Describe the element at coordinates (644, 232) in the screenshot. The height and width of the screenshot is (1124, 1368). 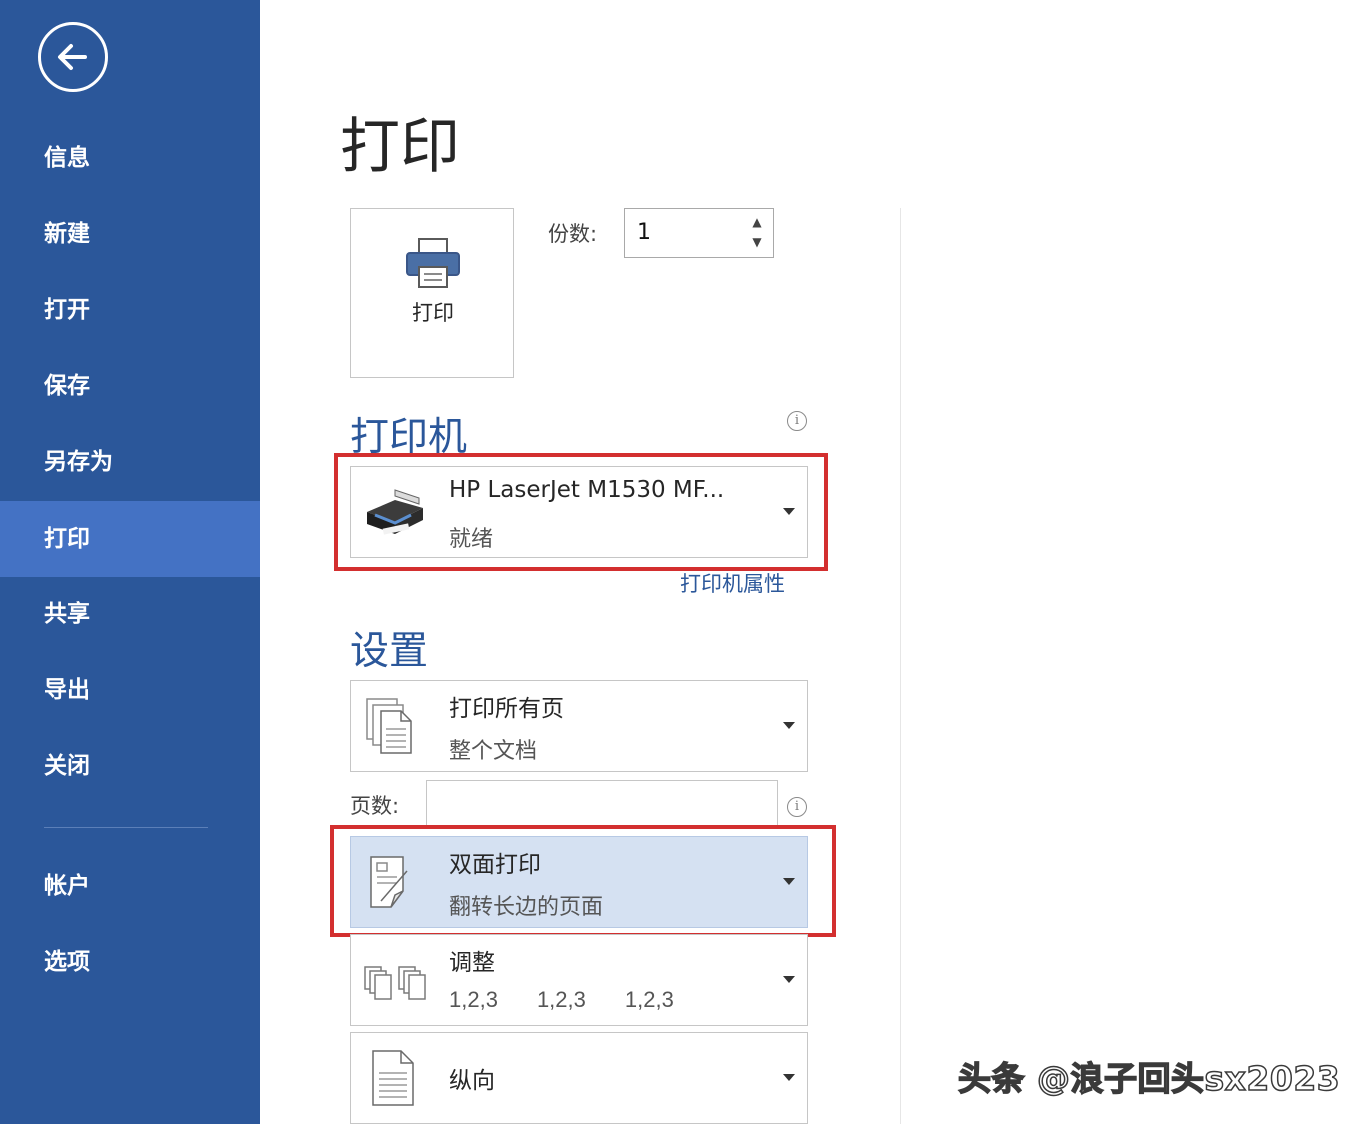
I see `copies-value: 1` at that location.